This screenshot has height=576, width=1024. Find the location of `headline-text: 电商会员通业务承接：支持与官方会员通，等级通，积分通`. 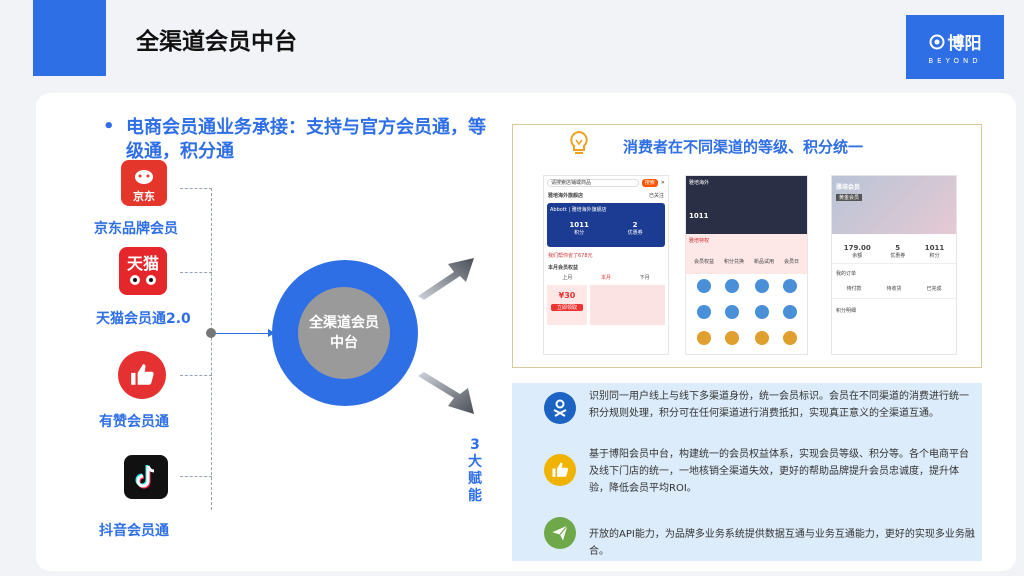

headline-text: 电商会员通业务承接：支持与官方会员通，等级通，积分通 is located at coordinates (306, 139).